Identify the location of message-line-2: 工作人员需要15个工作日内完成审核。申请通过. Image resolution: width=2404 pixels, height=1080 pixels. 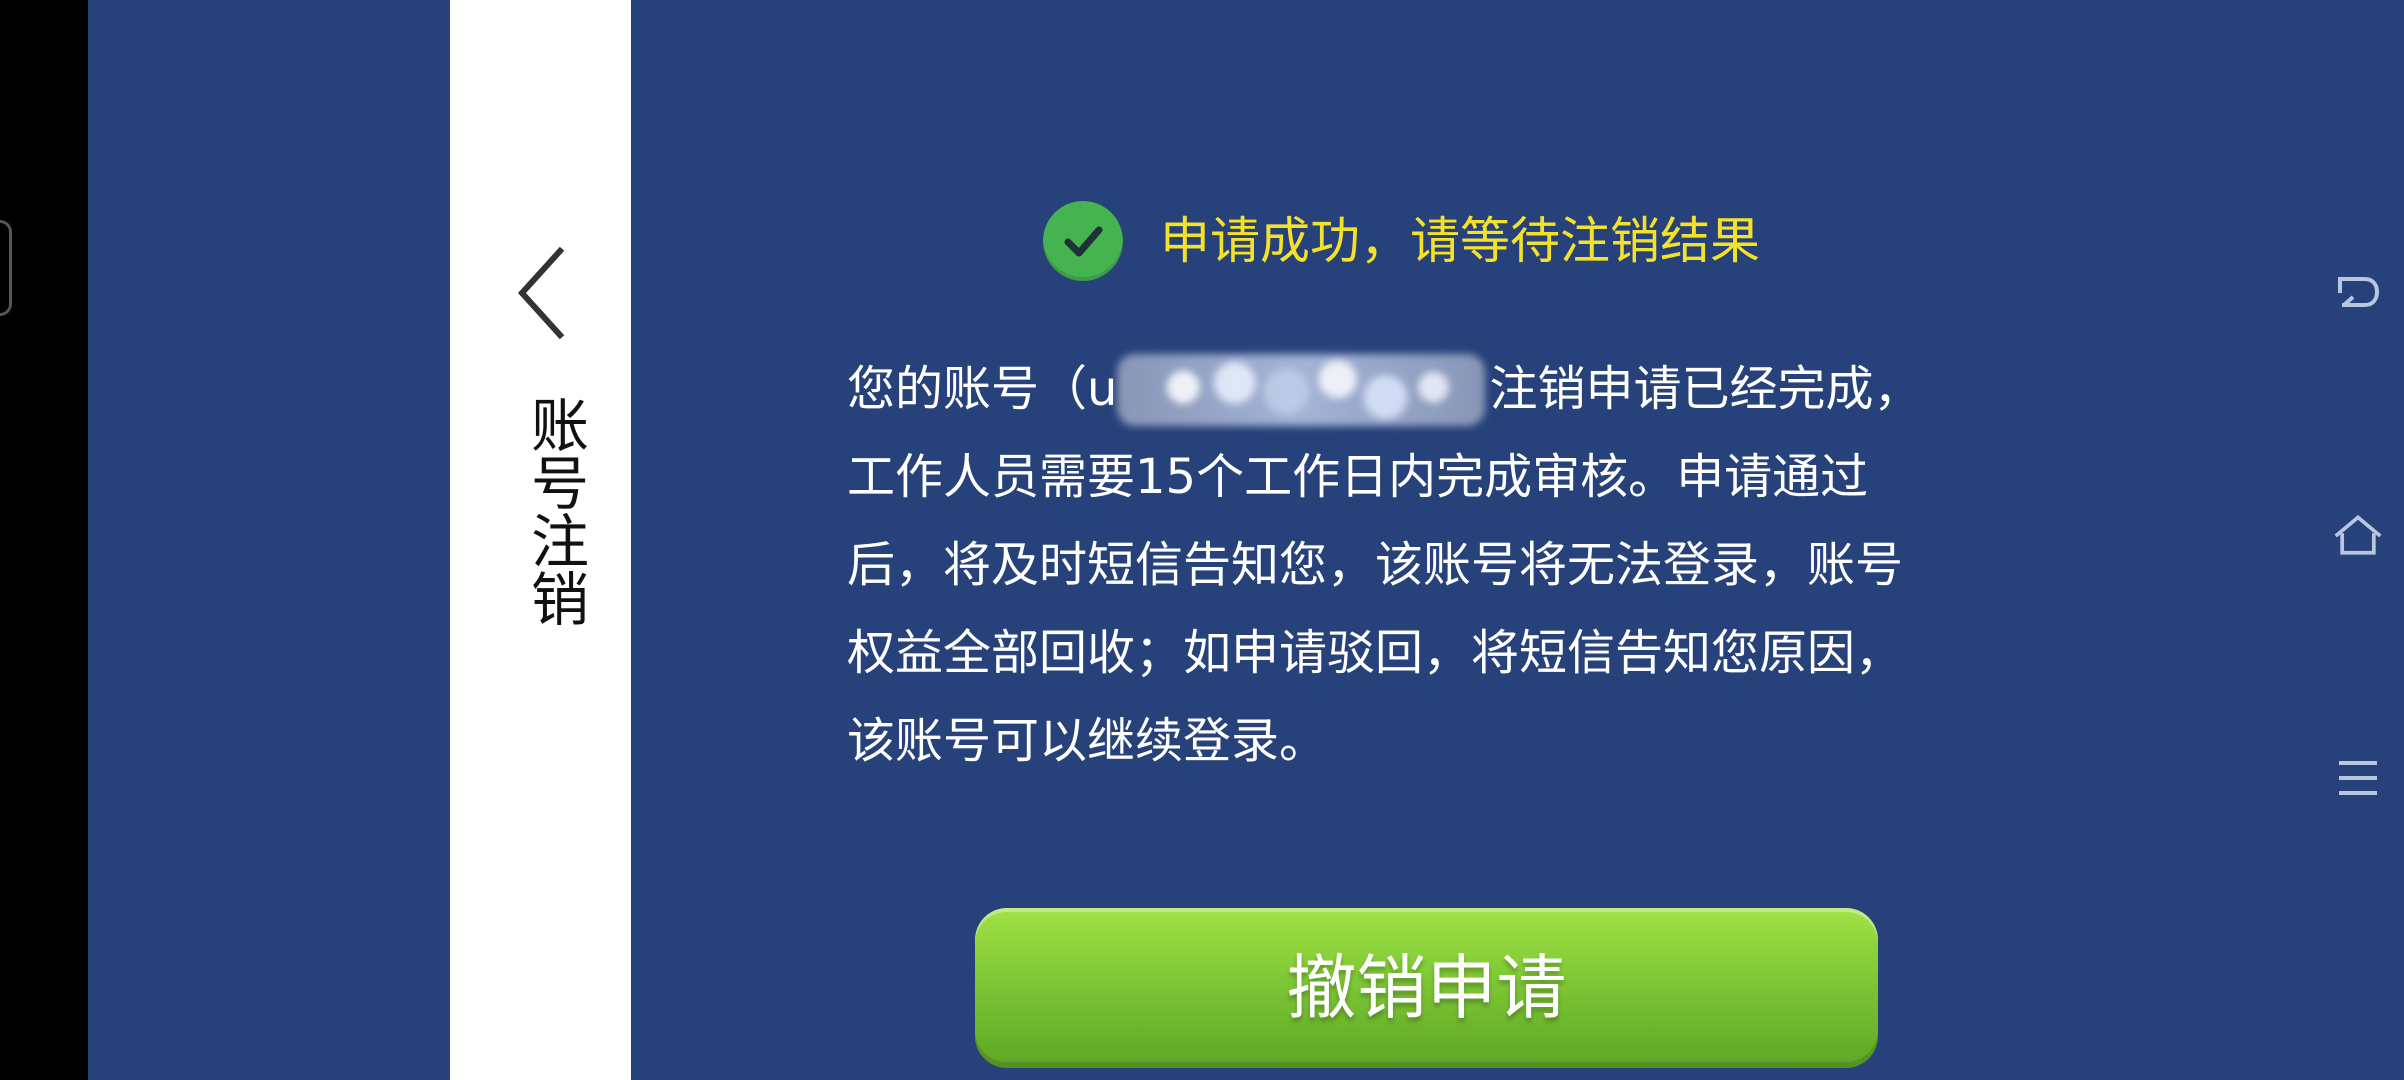
(1358, 477).